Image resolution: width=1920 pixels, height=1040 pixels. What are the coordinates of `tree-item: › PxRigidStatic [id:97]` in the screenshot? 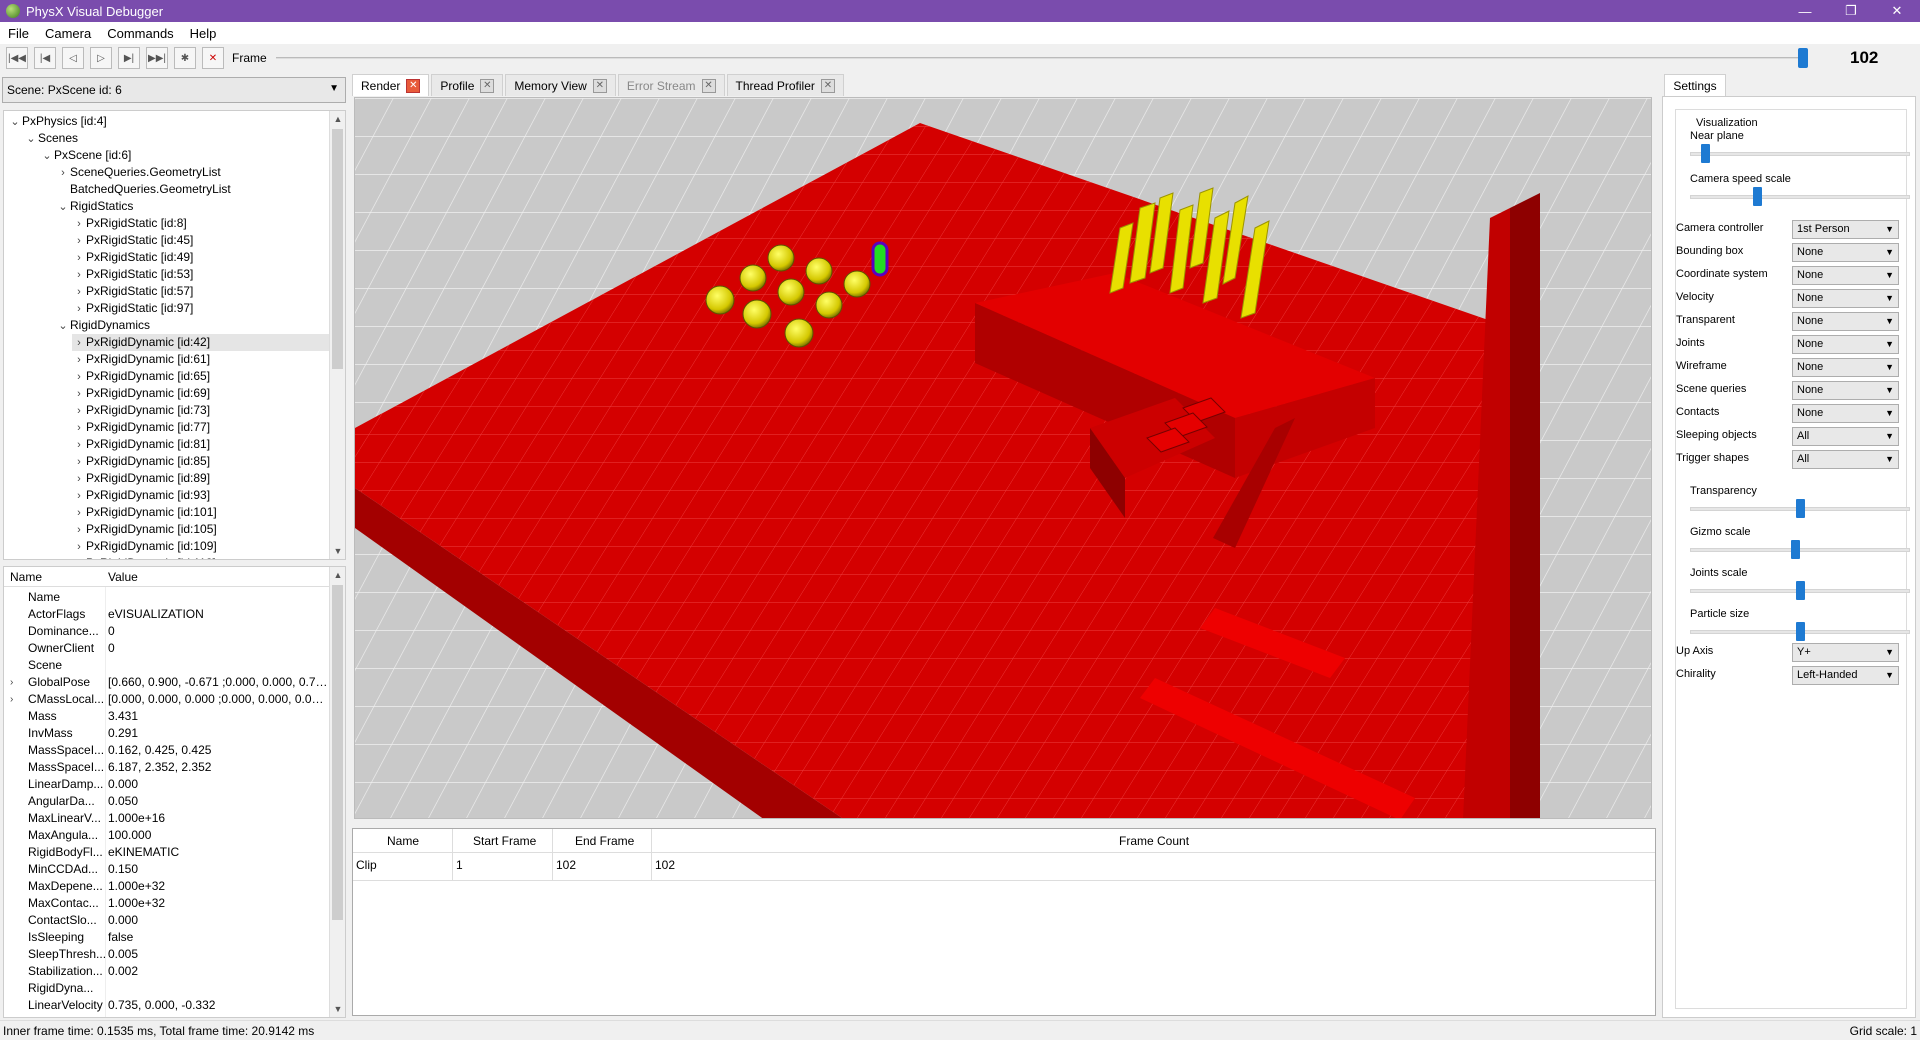 It's located at (132, 308).